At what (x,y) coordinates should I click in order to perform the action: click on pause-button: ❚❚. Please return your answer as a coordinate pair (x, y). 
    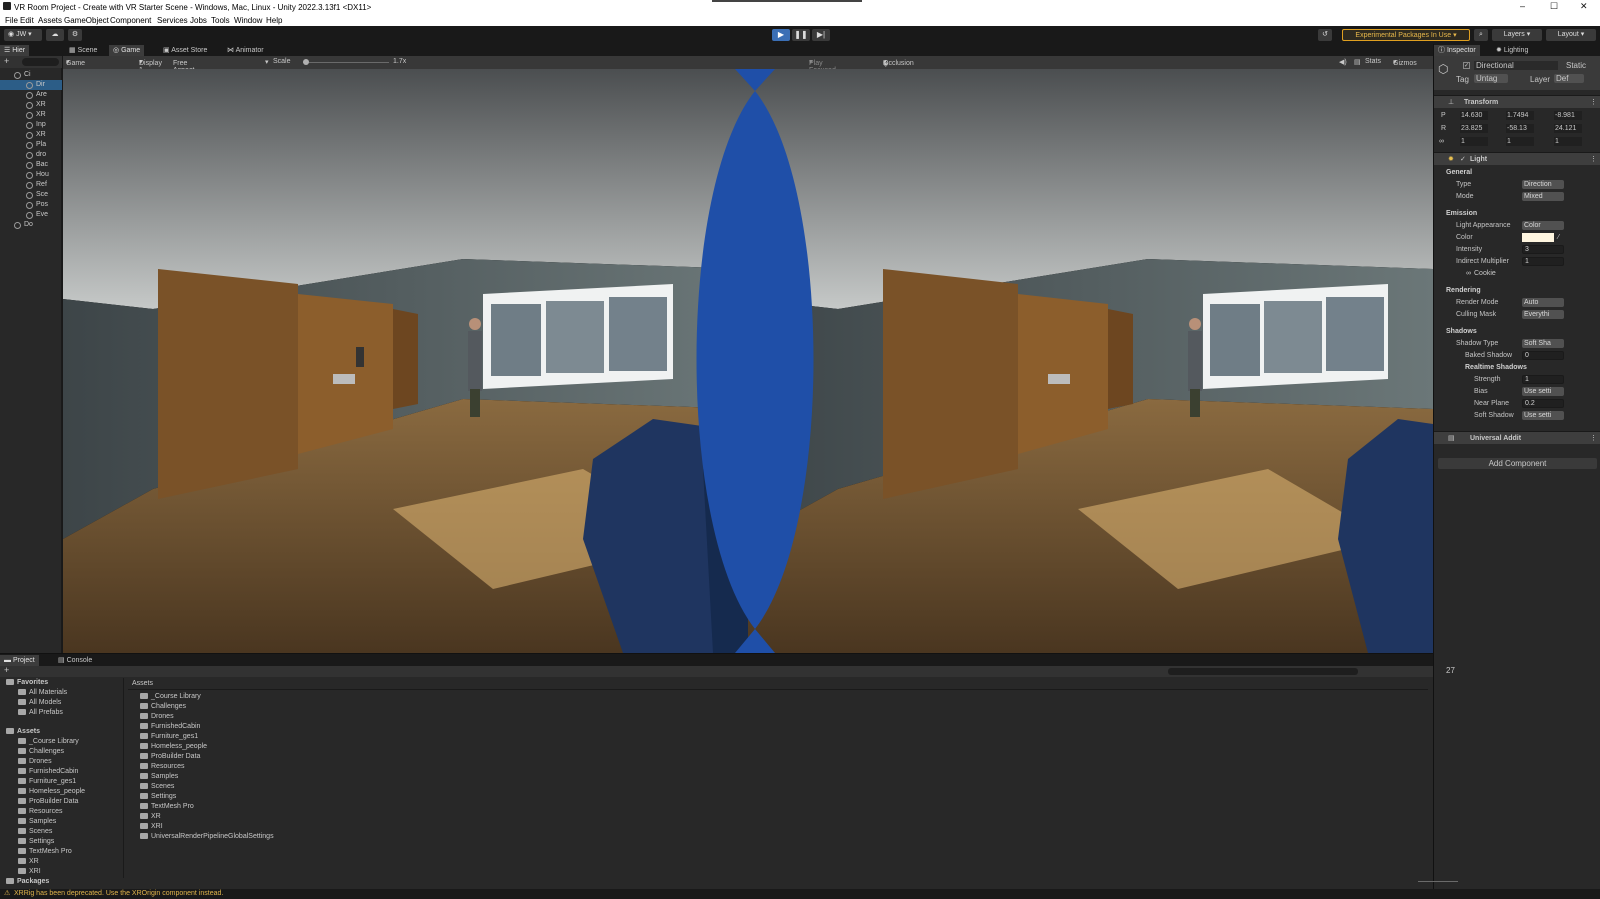
    Looking at the image, I should click on (801, 35).